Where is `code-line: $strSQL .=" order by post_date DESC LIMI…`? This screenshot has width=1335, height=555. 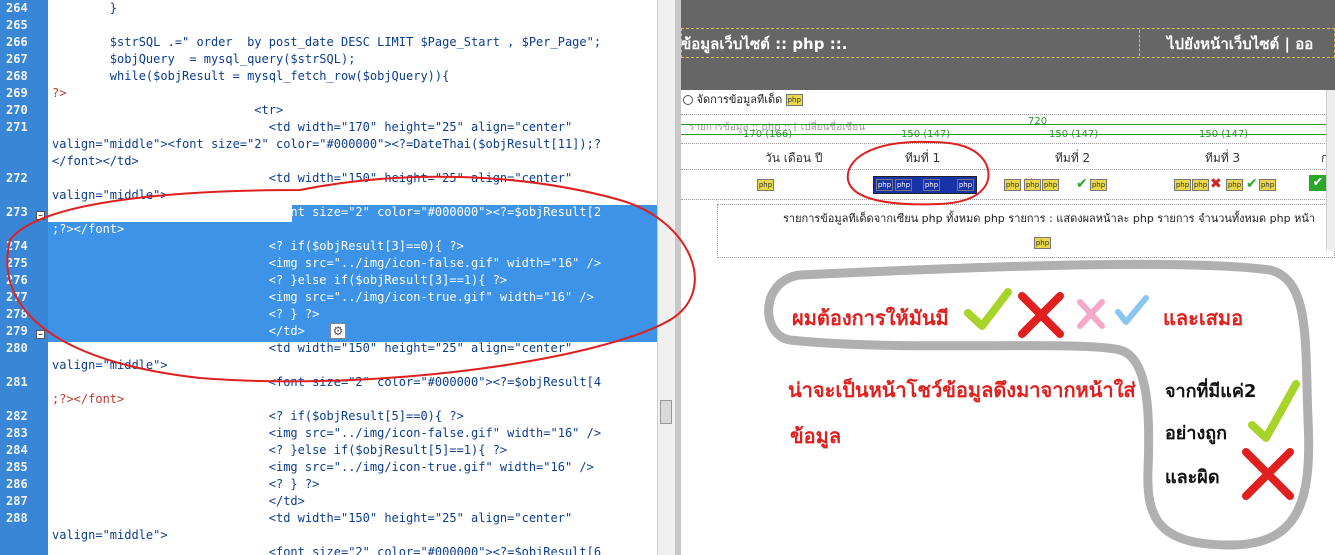
code-line: $strSQL .=" order by post_date DESC LIMI… is located at coordinates (352, 42).